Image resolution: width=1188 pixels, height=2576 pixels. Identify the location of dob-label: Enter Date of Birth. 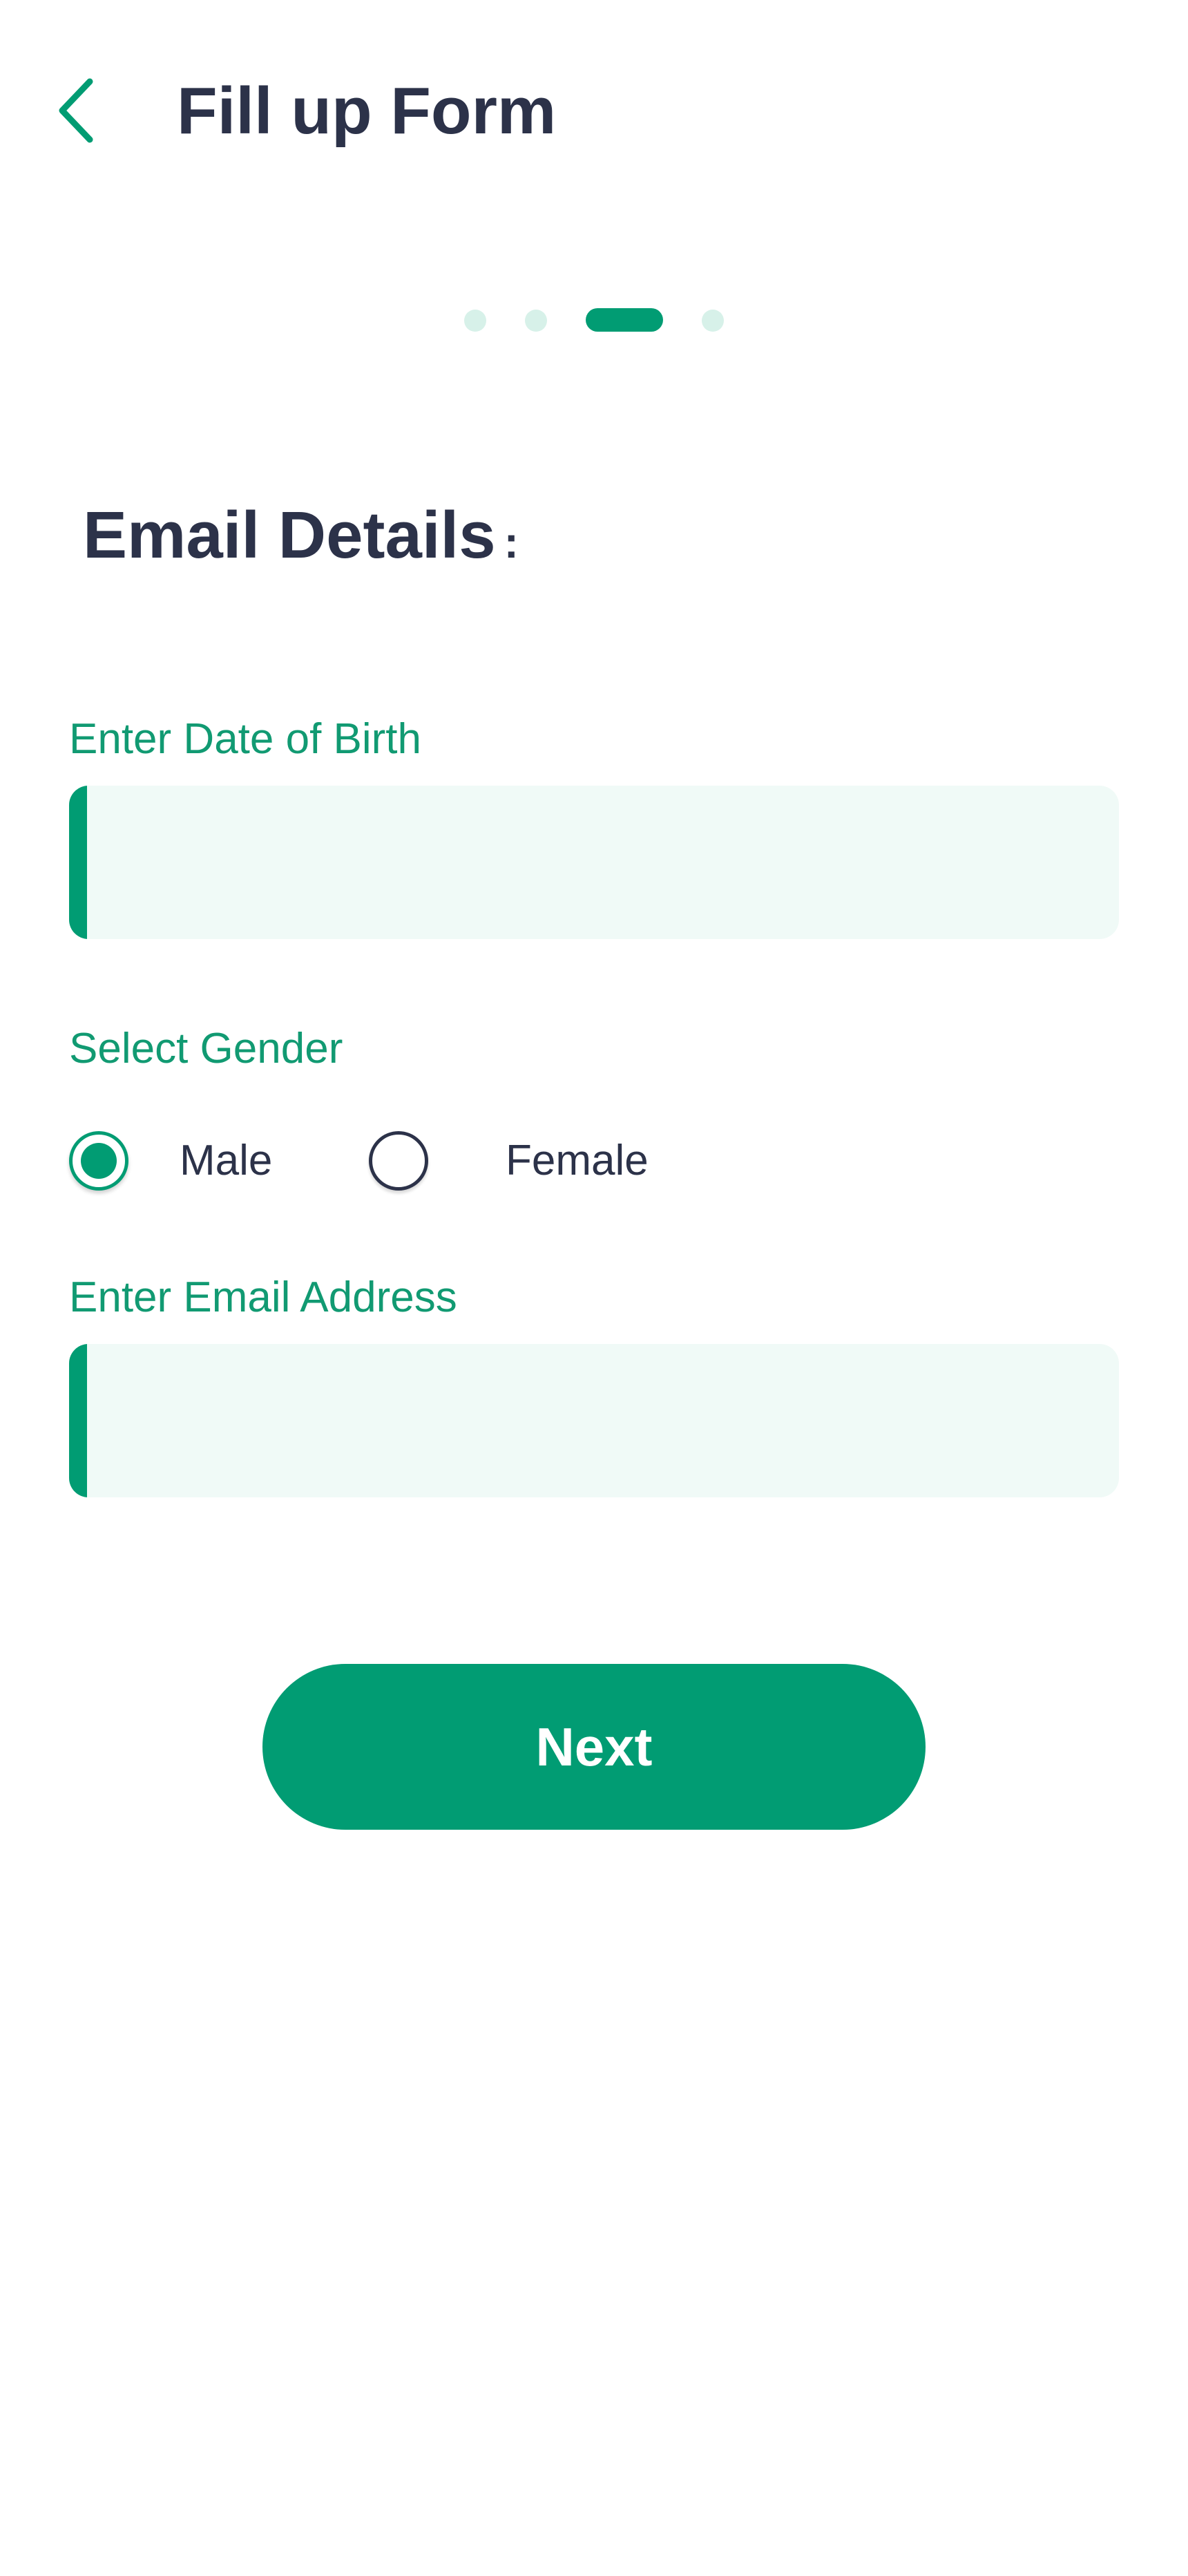
(245, 739).